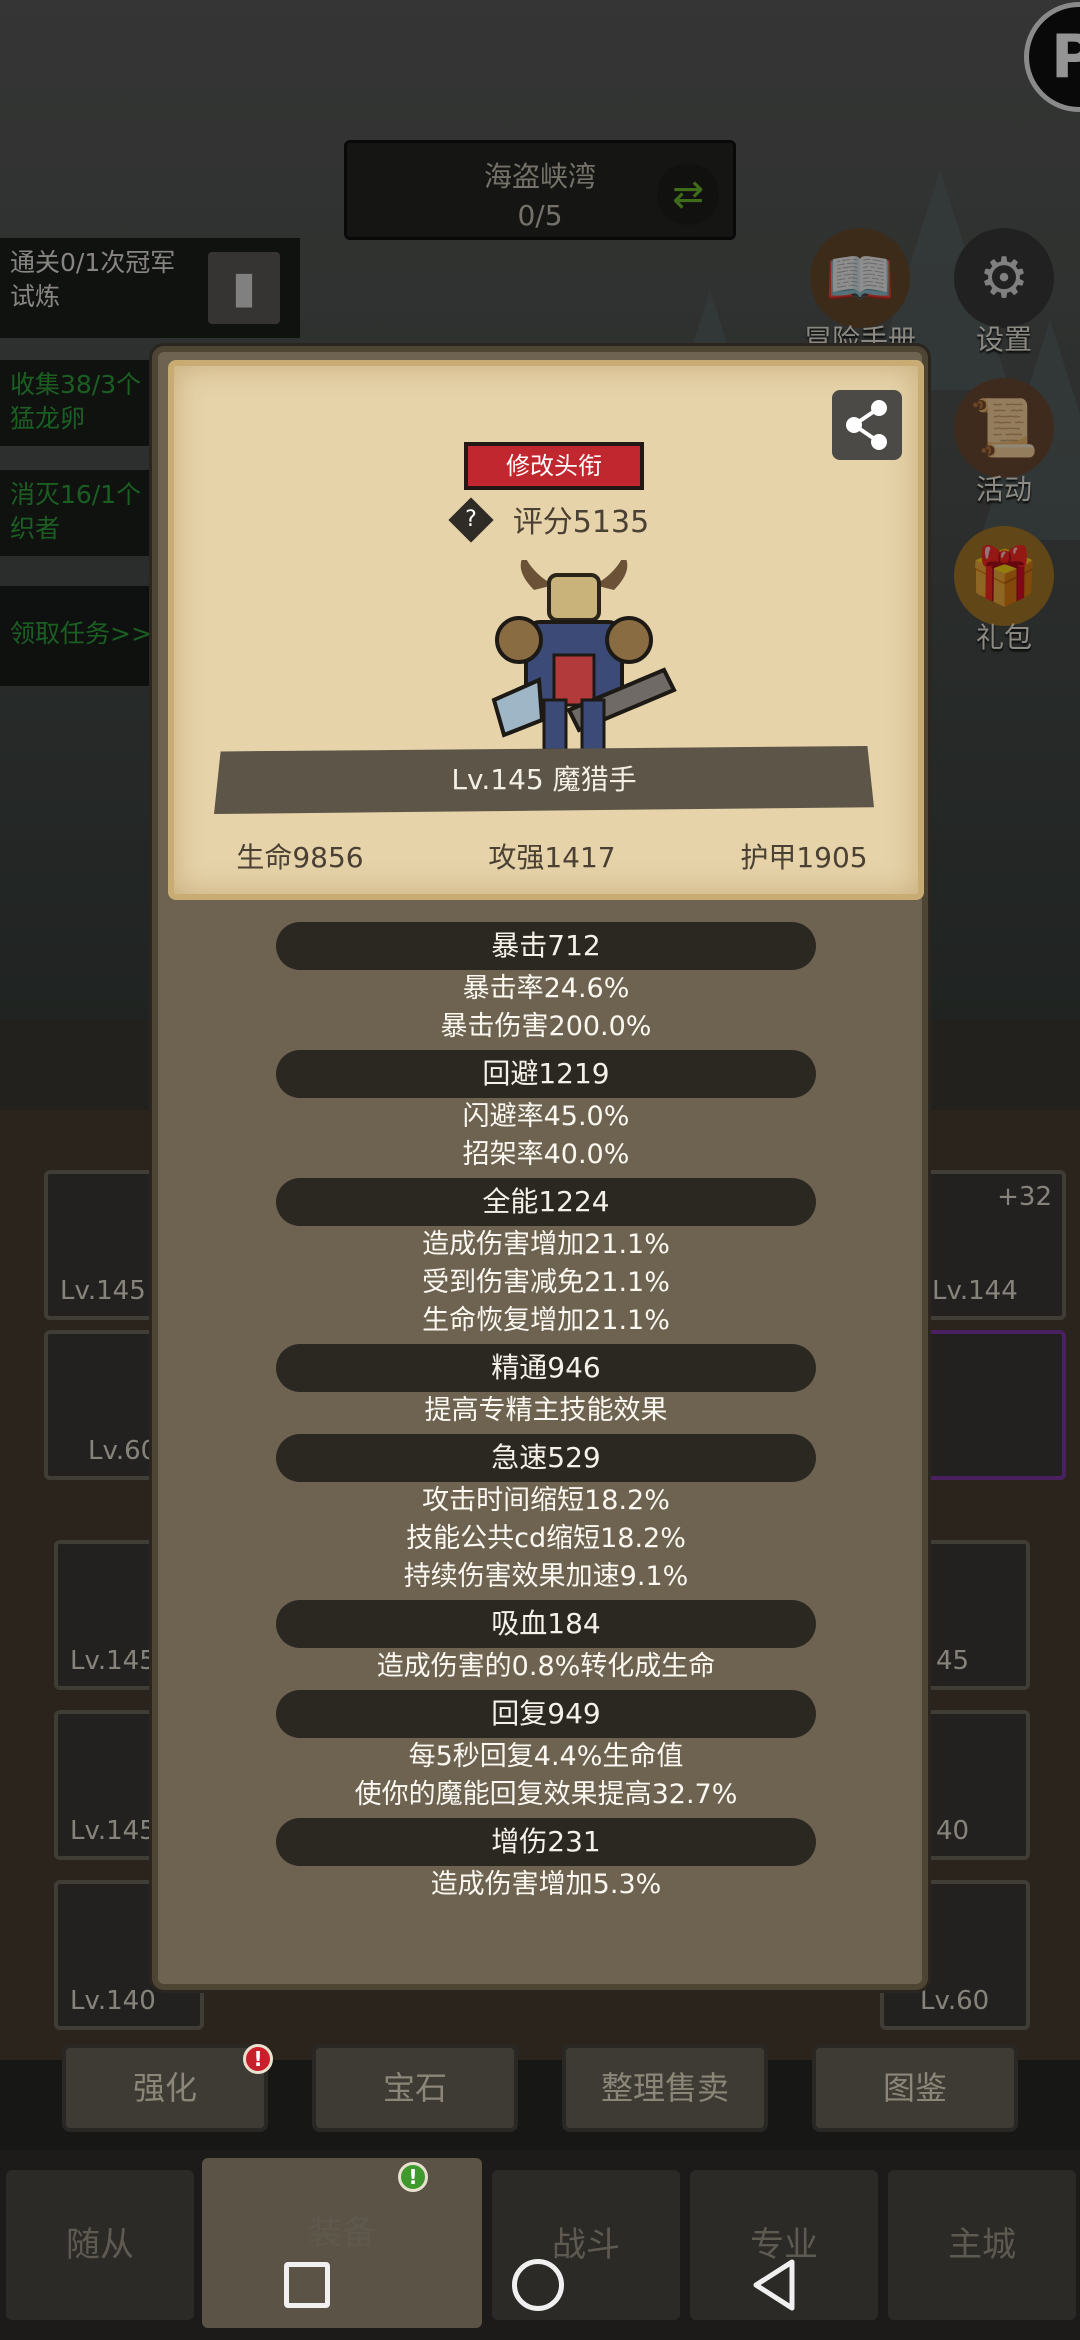 The height and width of the screenshot is (2340, 1080). I want to click on stat-line: 提高专精主技能效果, so click(546, 1410).